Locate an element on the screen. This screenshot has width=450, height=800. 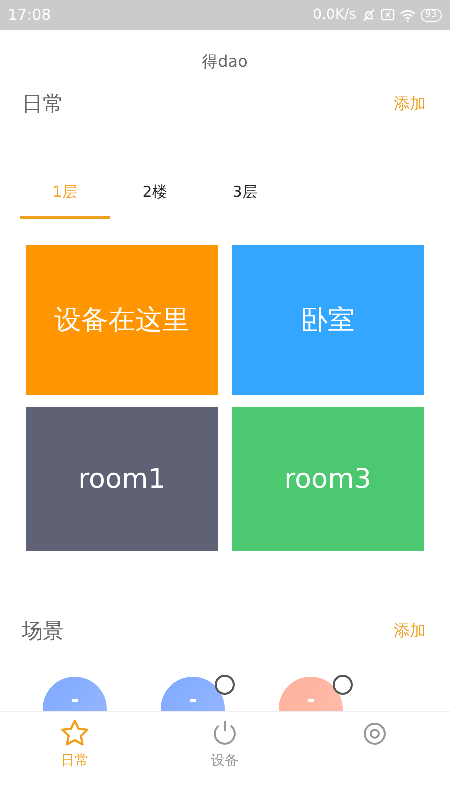
tab-item: 设备 is located at coordinates (225, 756).